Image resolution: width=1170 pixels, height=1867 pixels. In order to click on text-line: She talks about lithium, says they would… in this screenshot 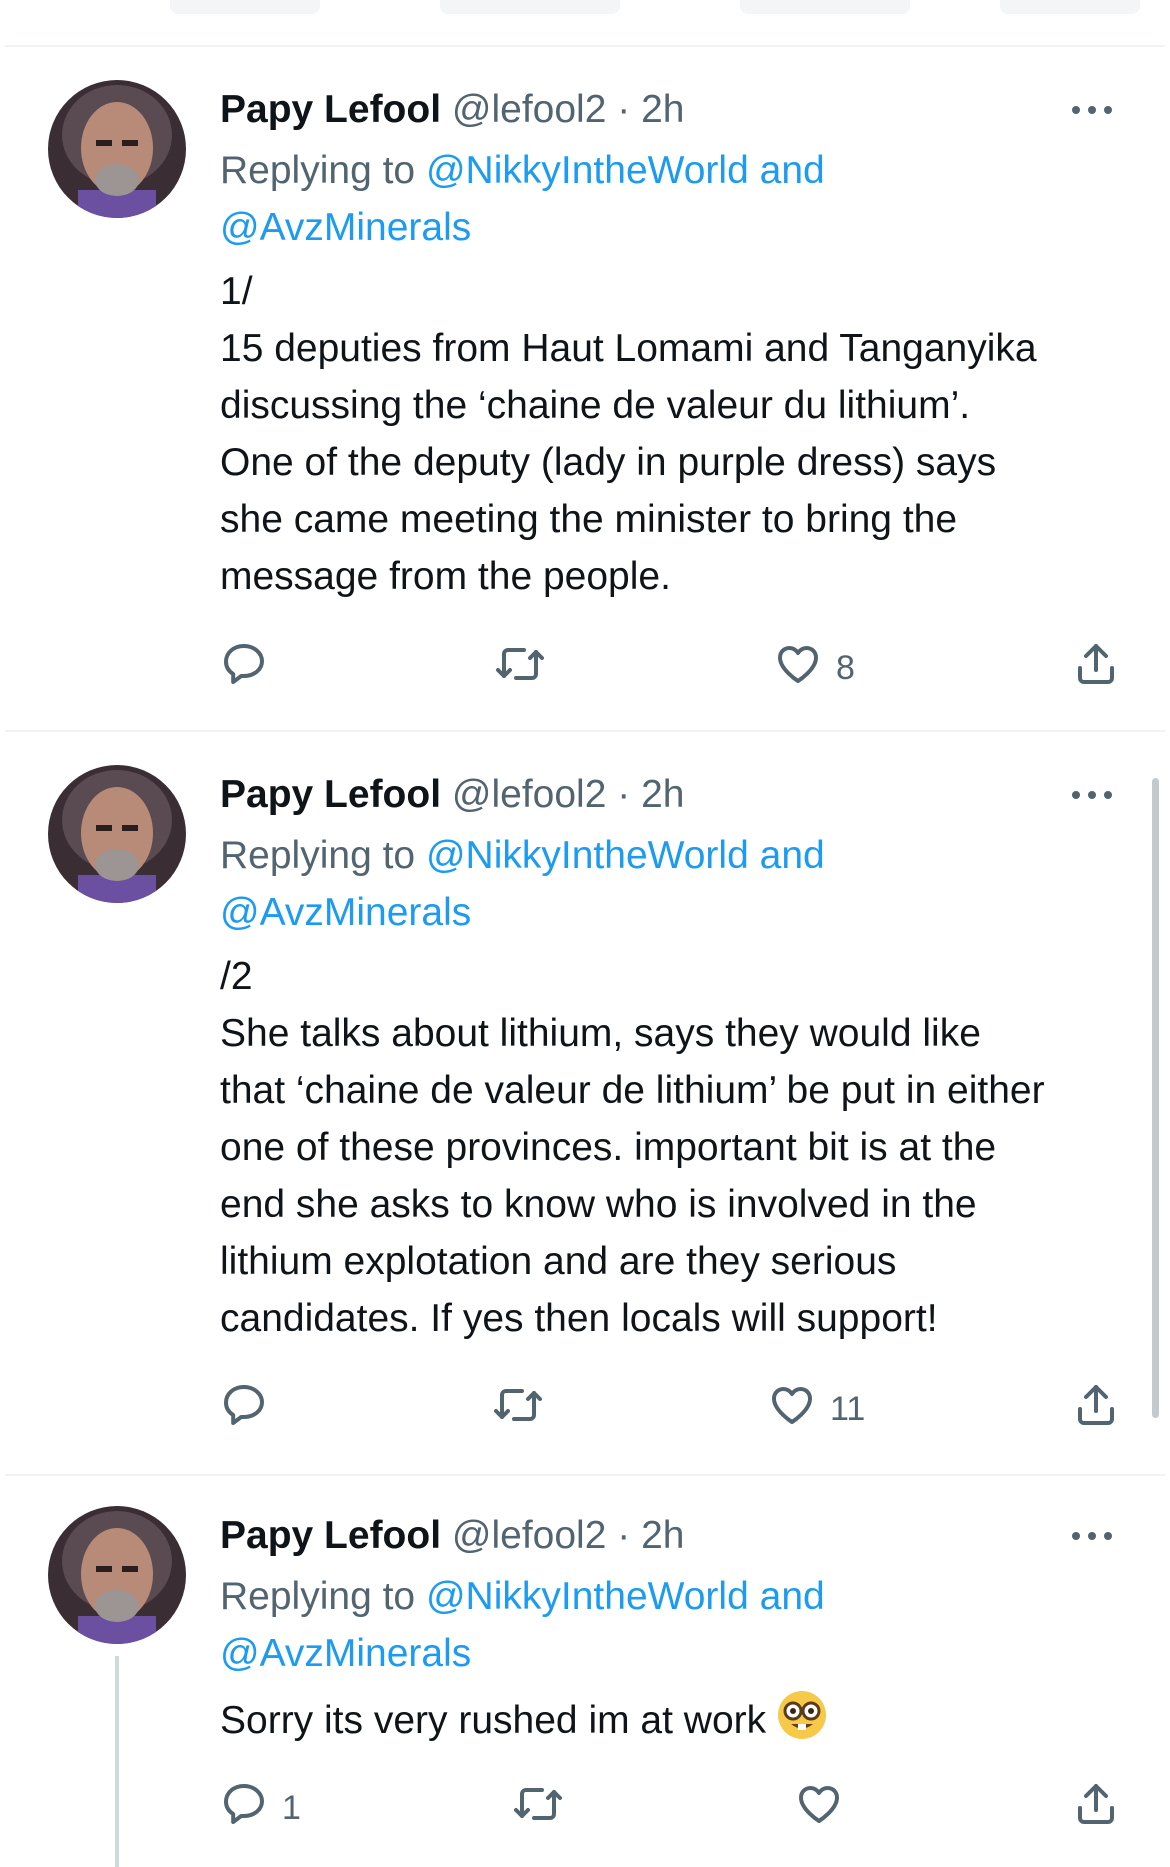, I will do `click(600, 1033)`.